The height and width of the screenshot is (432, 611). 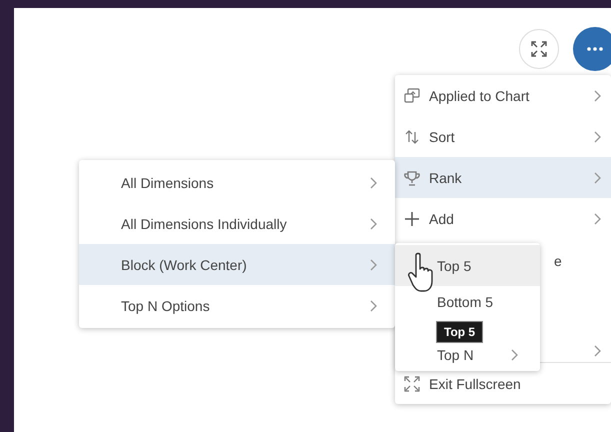 I want to click on exit-fullscreen-button, so click(x=539, y=49).